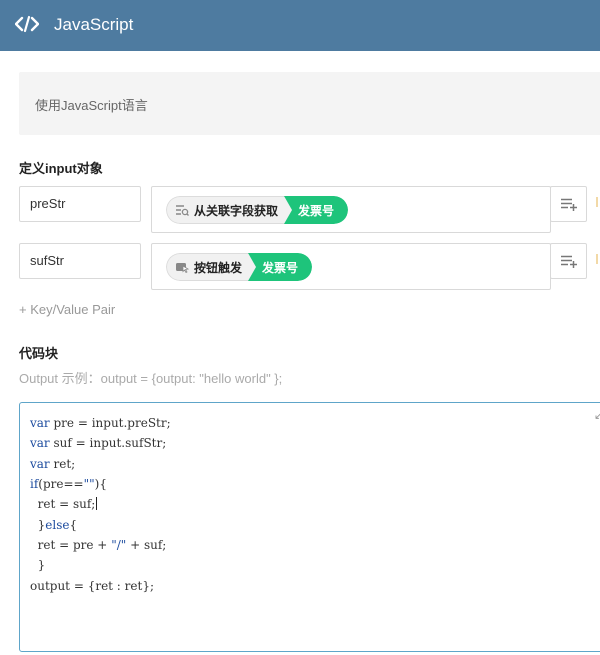 The image size is (600, 655). What do you see at coordinates (54, 525) in the screenshot?
I see `code-line: }else{` at bounding box center [54, 525].